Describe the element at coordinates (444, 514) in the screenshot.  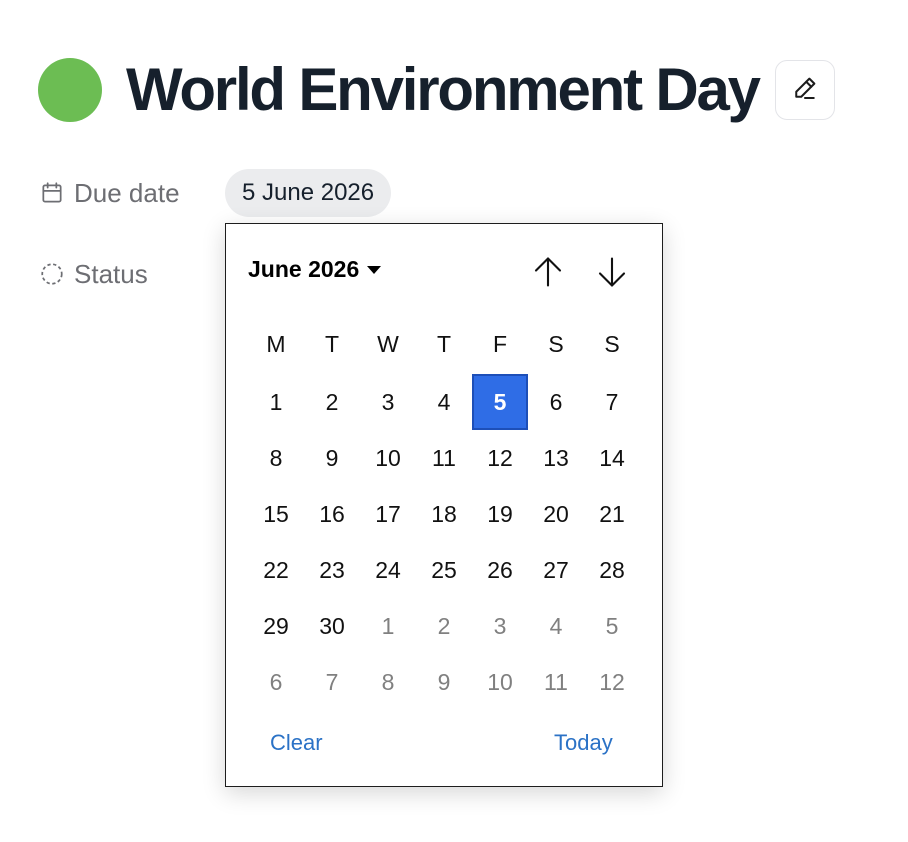
I see `calendar-day: 18` at that location.